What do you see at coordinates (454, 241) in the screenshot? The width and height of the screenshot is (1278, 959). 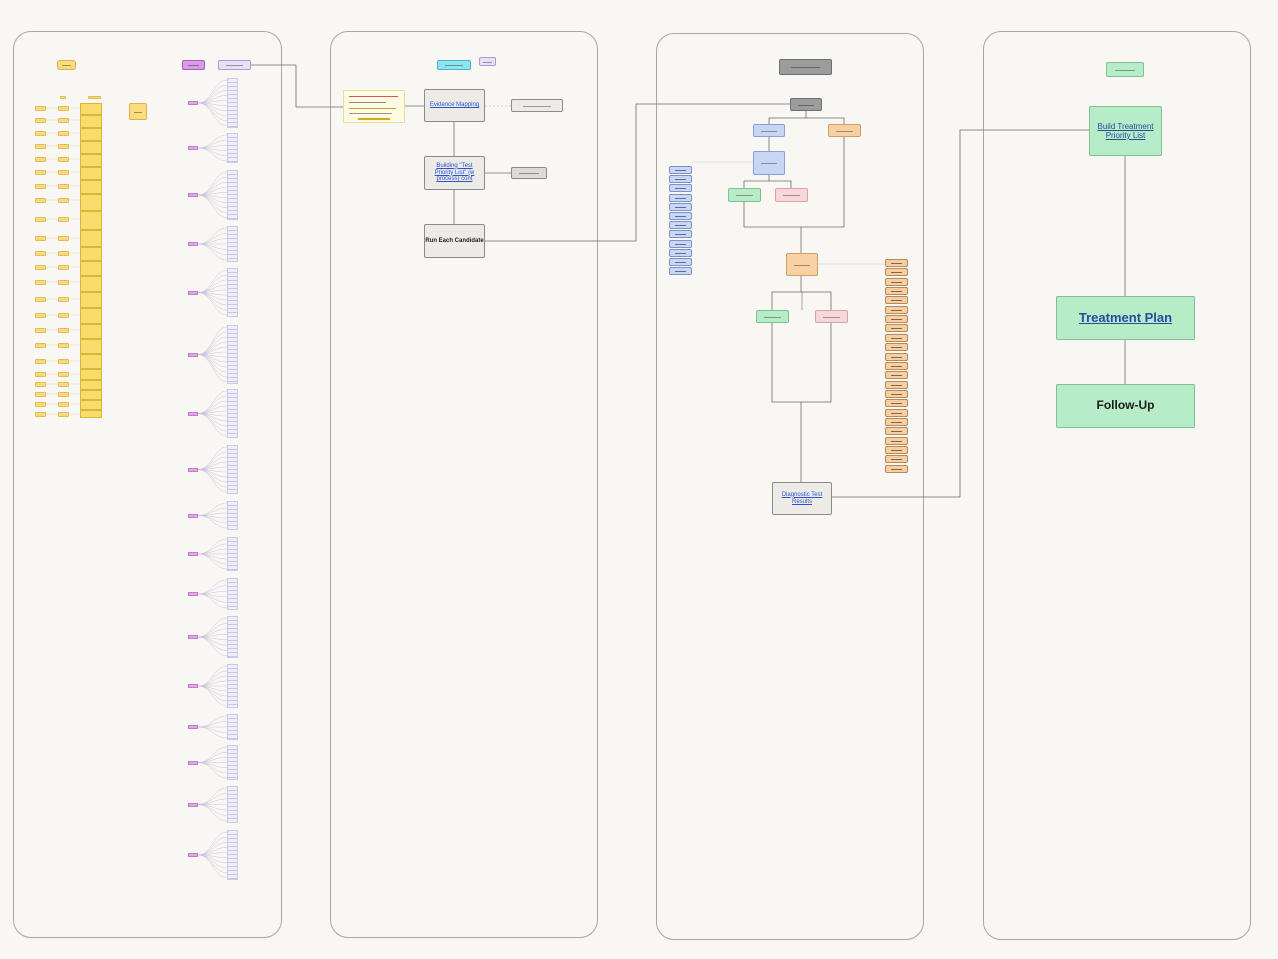 I see `run-each-candidate-node: Run Each Candidate` at bounding box center [454, 241].